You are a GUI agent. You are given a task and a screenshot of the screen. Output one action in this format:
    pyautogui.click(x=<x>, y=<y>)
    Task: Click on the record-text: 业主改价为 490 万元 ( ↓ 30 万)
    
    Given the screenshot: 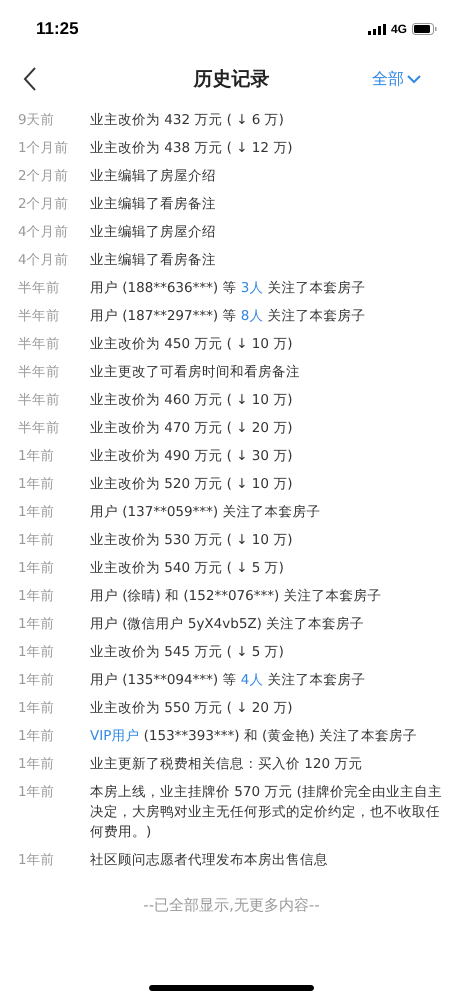 What is the action you would take?
    pyautogui.click(x=192, y=456)
    